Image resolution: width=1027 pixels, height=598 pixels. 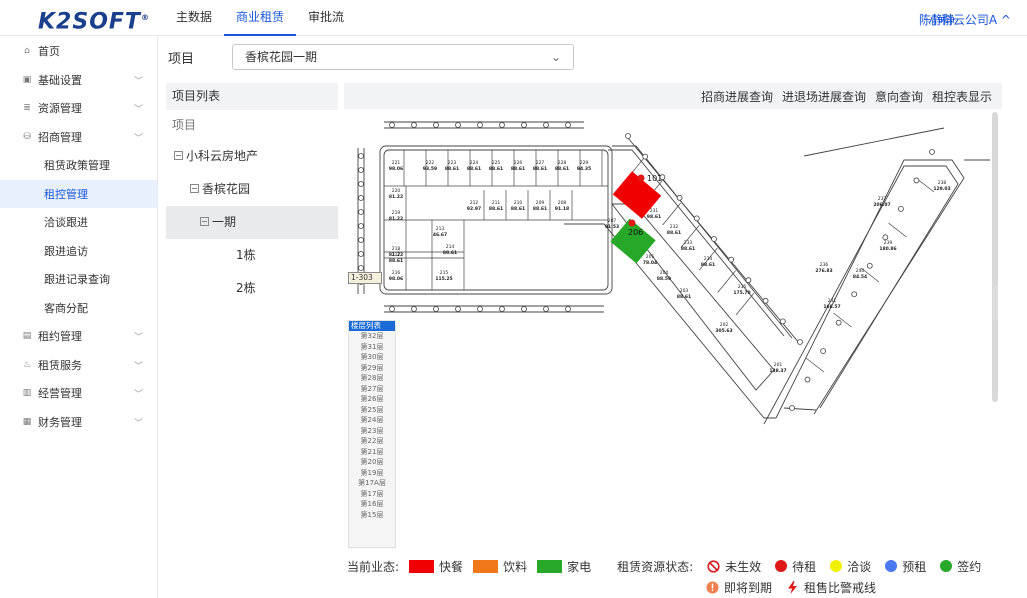 What do you see at coordinates (372, 473) in the screenshot?
I see `floor-item: 第19层` at bounding box center [372, 473].